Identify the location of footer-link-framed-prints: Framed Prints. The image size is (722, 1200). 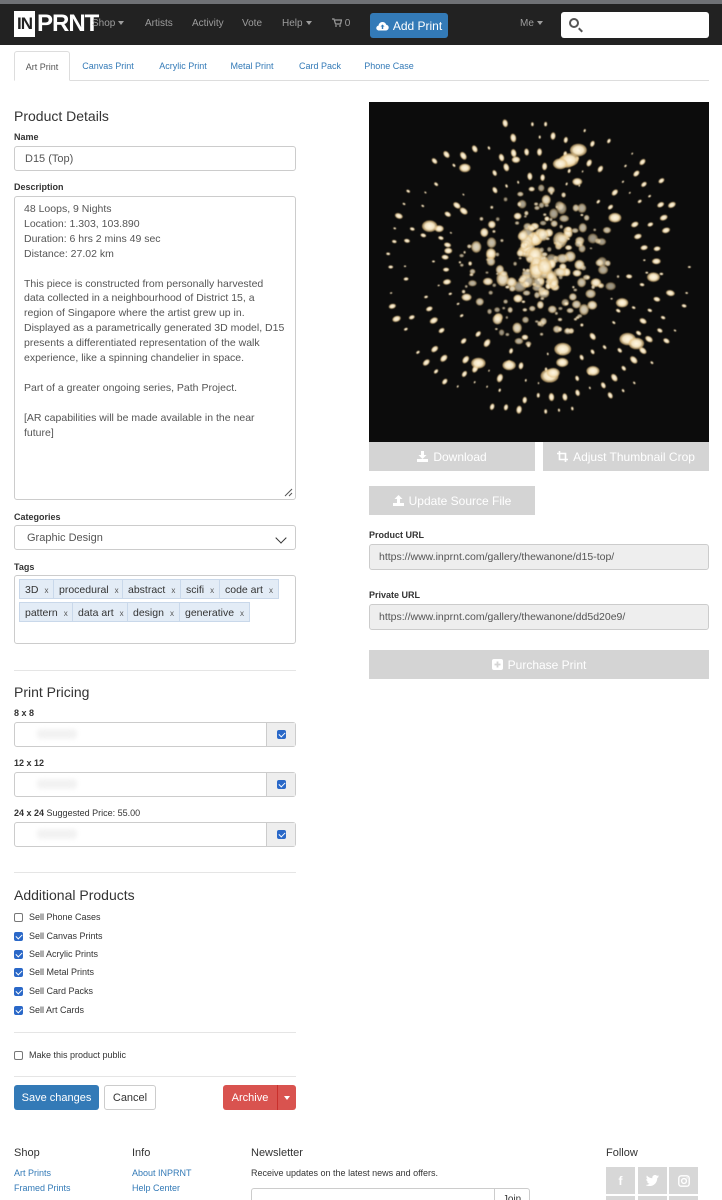
(42, 1188).